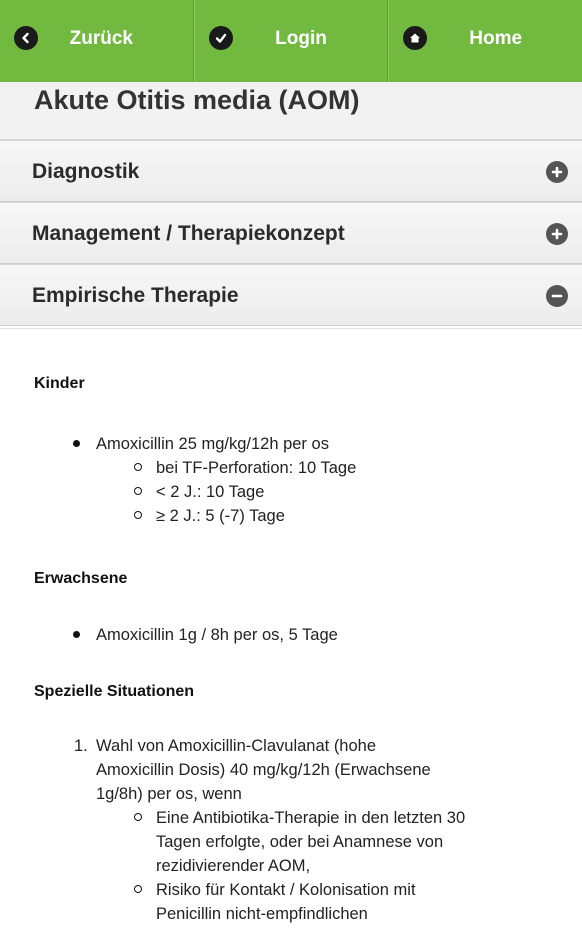 The height and width of the screenshot is (941, 582). Describe the element at coordinates (496, 38) in the screenshot. I see `home-label: Home` at that location.